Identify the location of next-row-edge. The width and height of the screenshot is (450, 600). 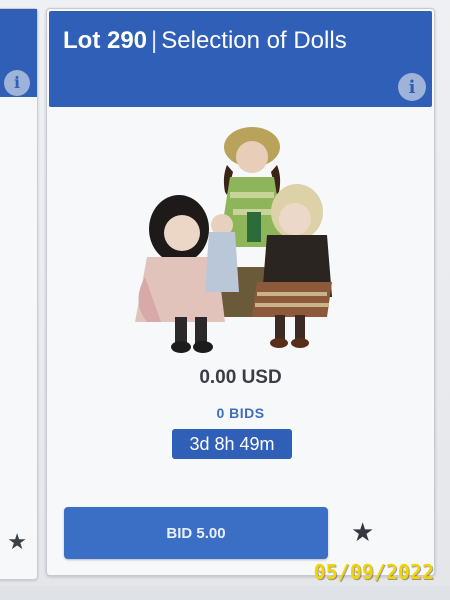
(225, 593).